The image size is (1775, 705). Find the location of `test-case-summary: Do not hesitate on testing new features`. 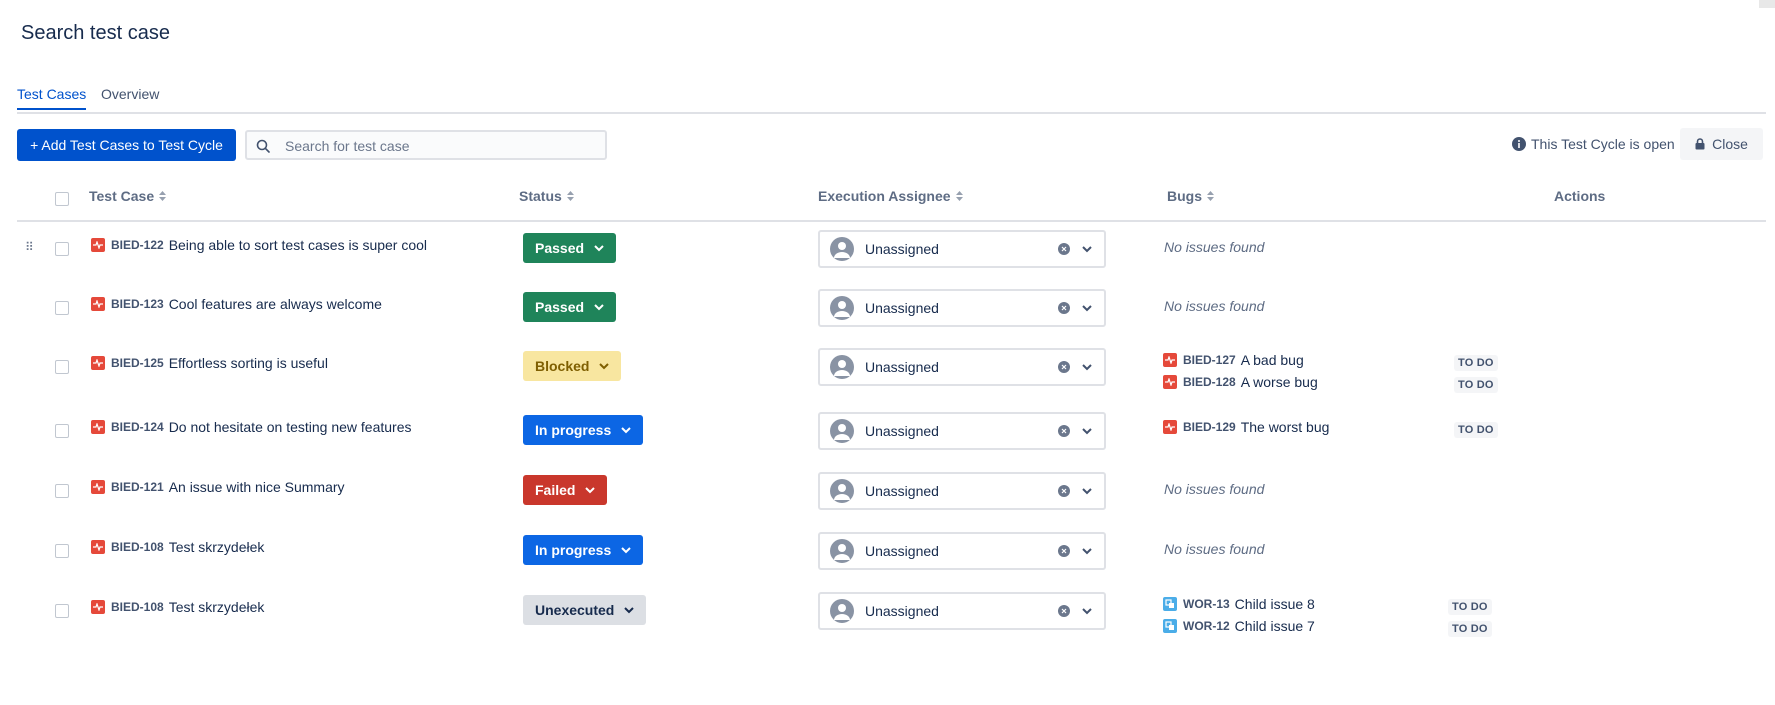

test-case-summary: Do not hesitate on testing new features is located at coordinates (290, 427).